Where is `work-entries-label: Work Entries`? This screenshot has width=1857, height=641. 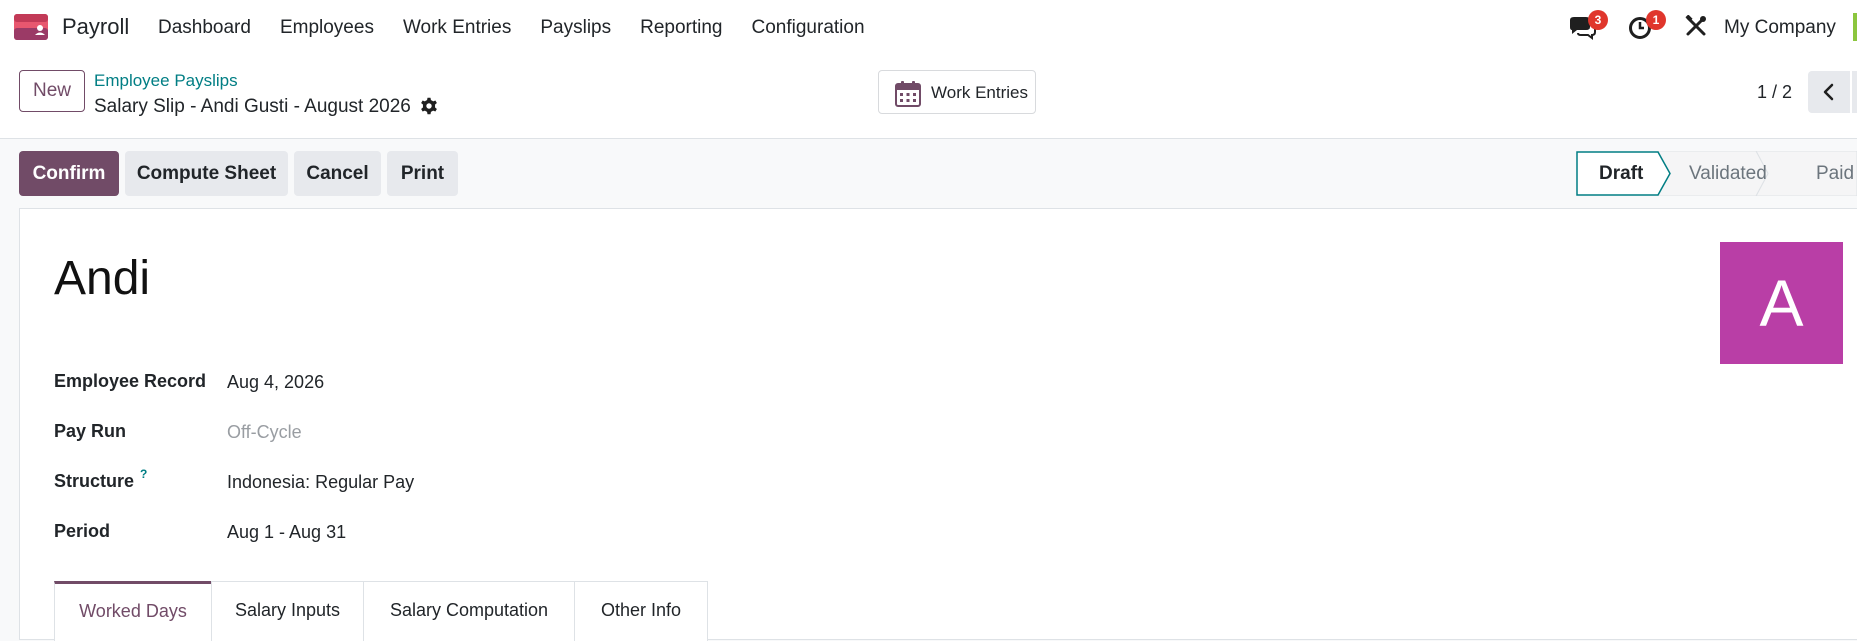 work-entries-label: Work Entries is located at coordinates (979, 93).